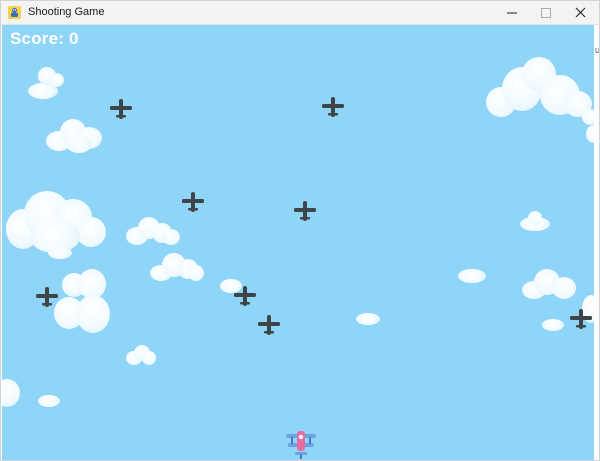  I want to click on player-biplane-icon, so click(301, 444).